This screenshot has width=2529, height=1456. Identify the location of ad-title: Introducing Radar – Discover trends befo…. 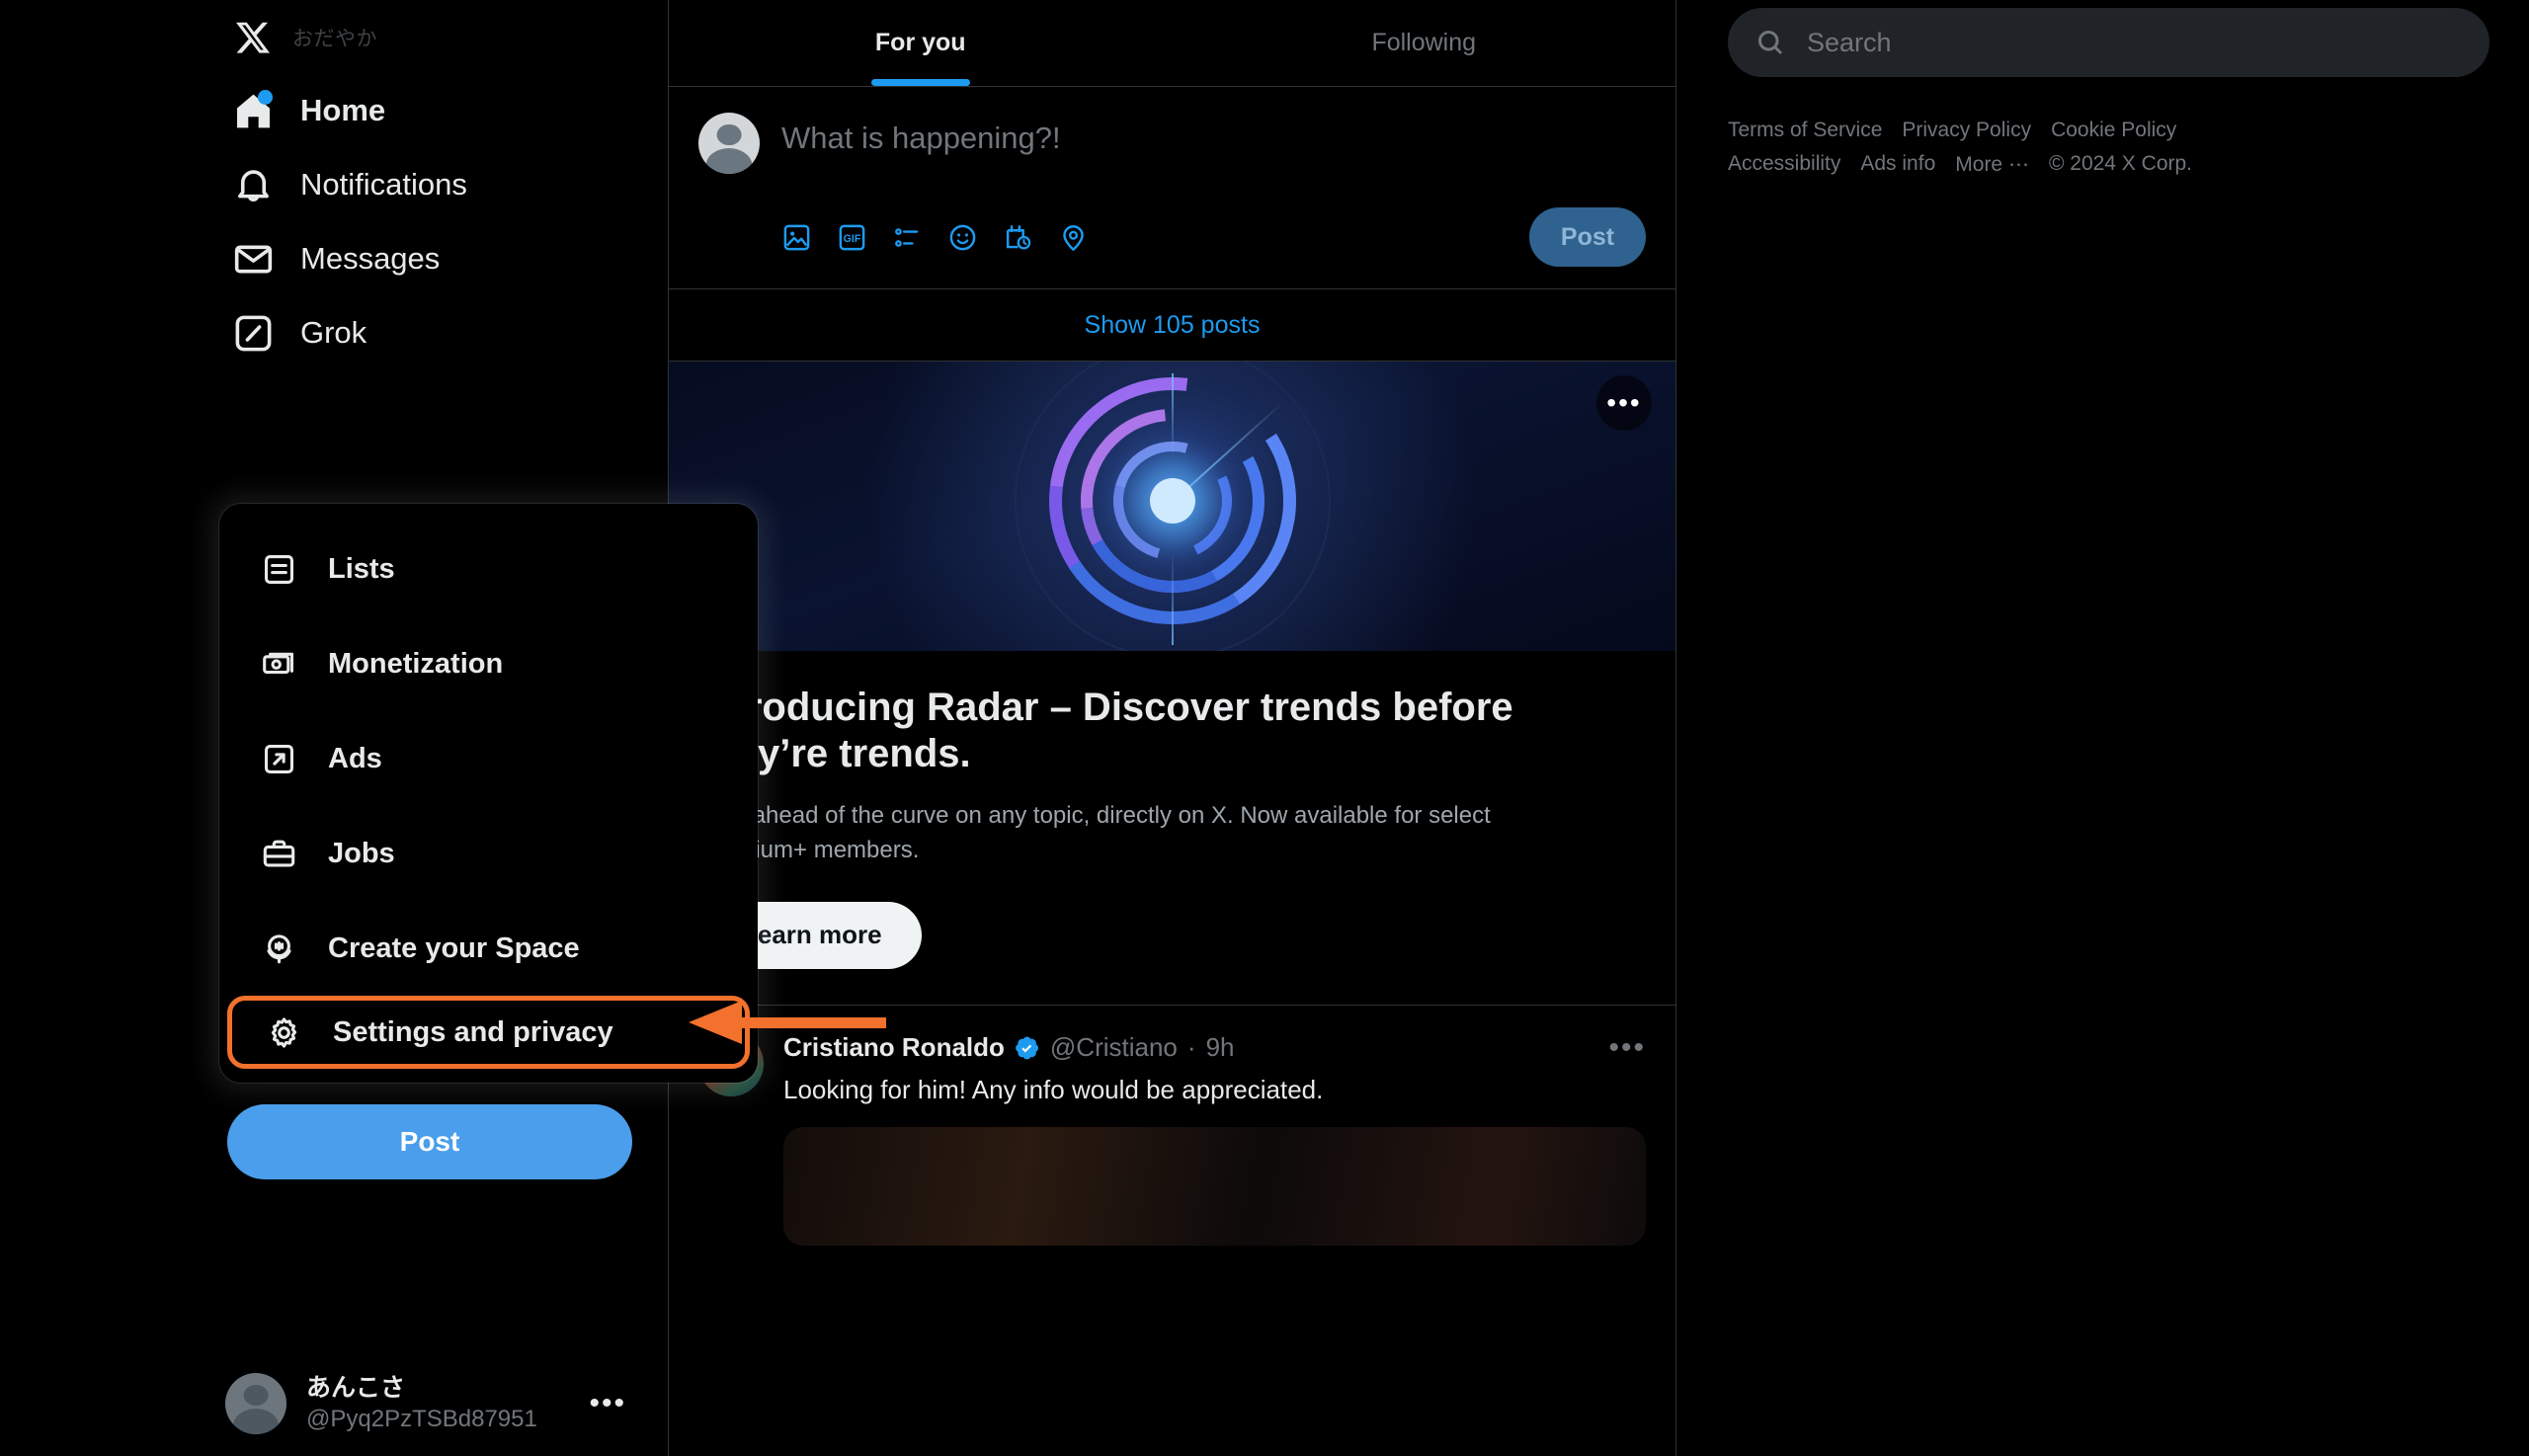
(1105, 731).